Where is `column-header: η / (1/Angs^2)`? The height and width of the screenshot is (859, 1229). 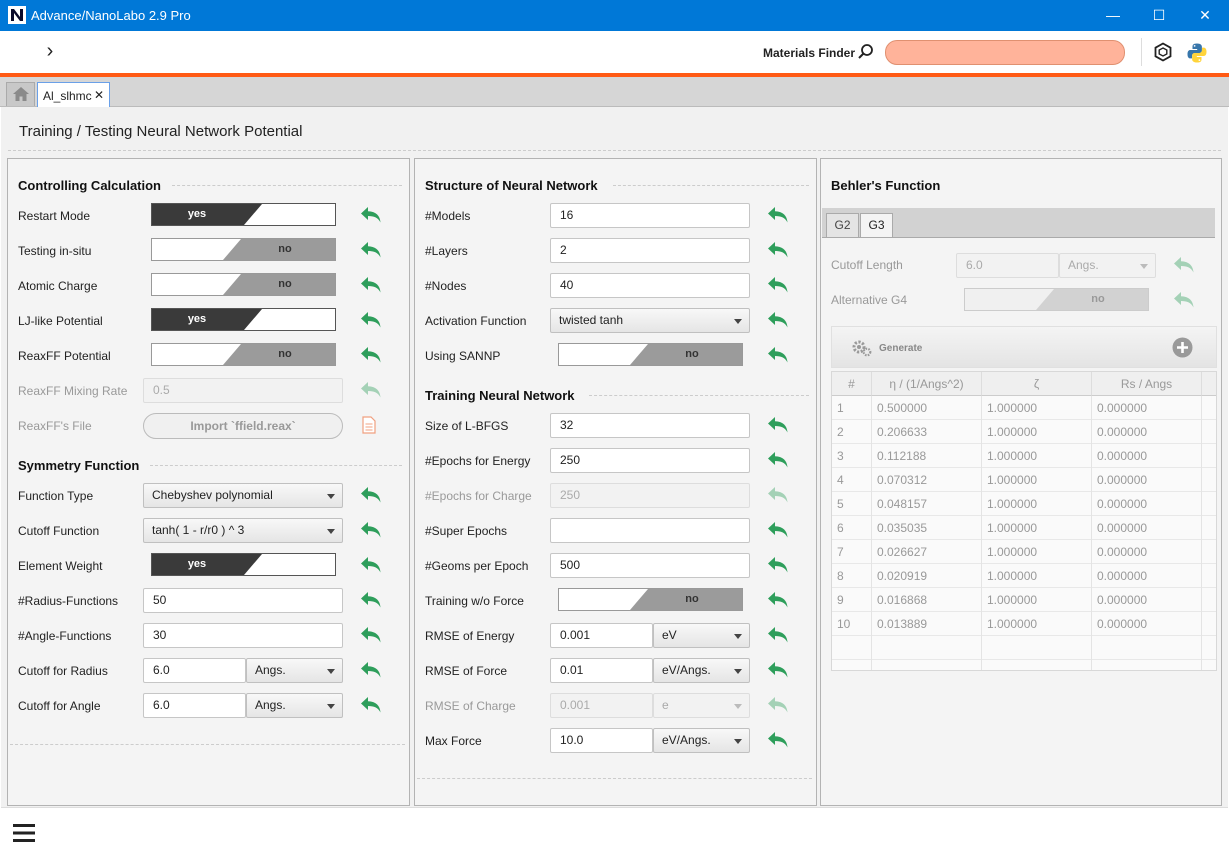 column-header: η / (1/Angs^2) is located at coordinates (927, 384).